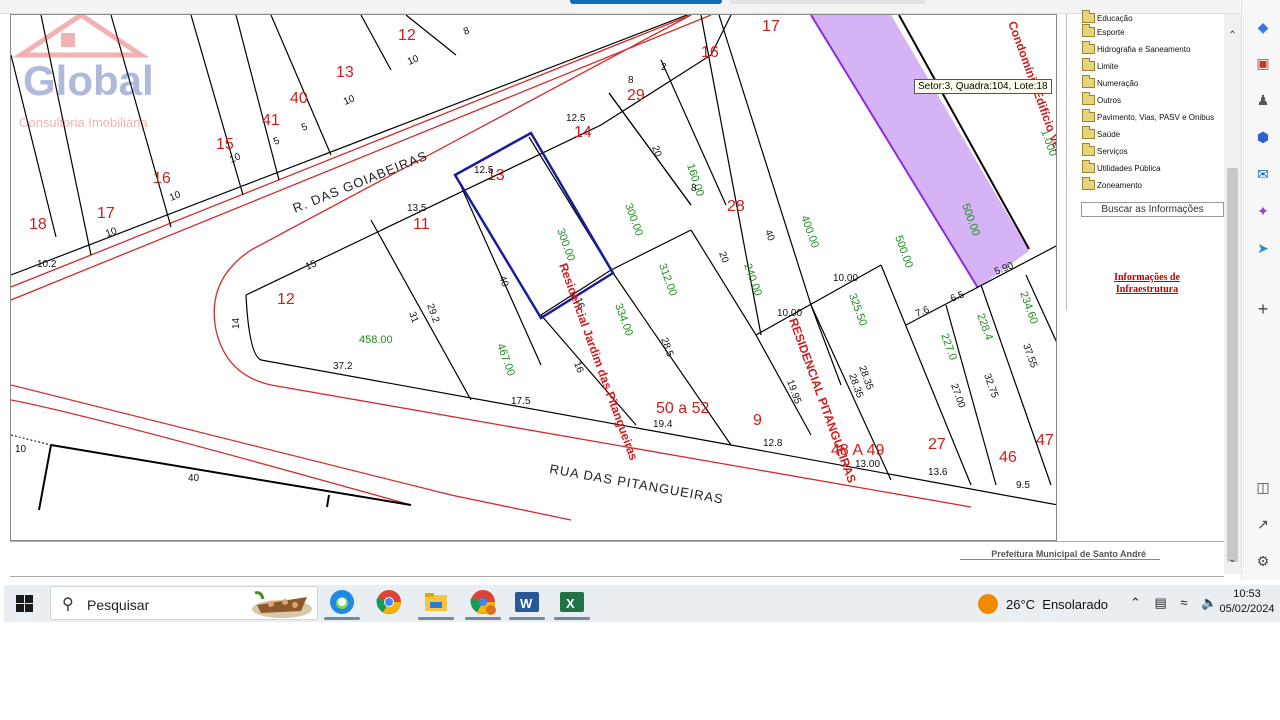  What do you see at coordinates (682, 408) in the screenshot?
I see `svg-text: 50 a 52` at bounding box center [682, 408].